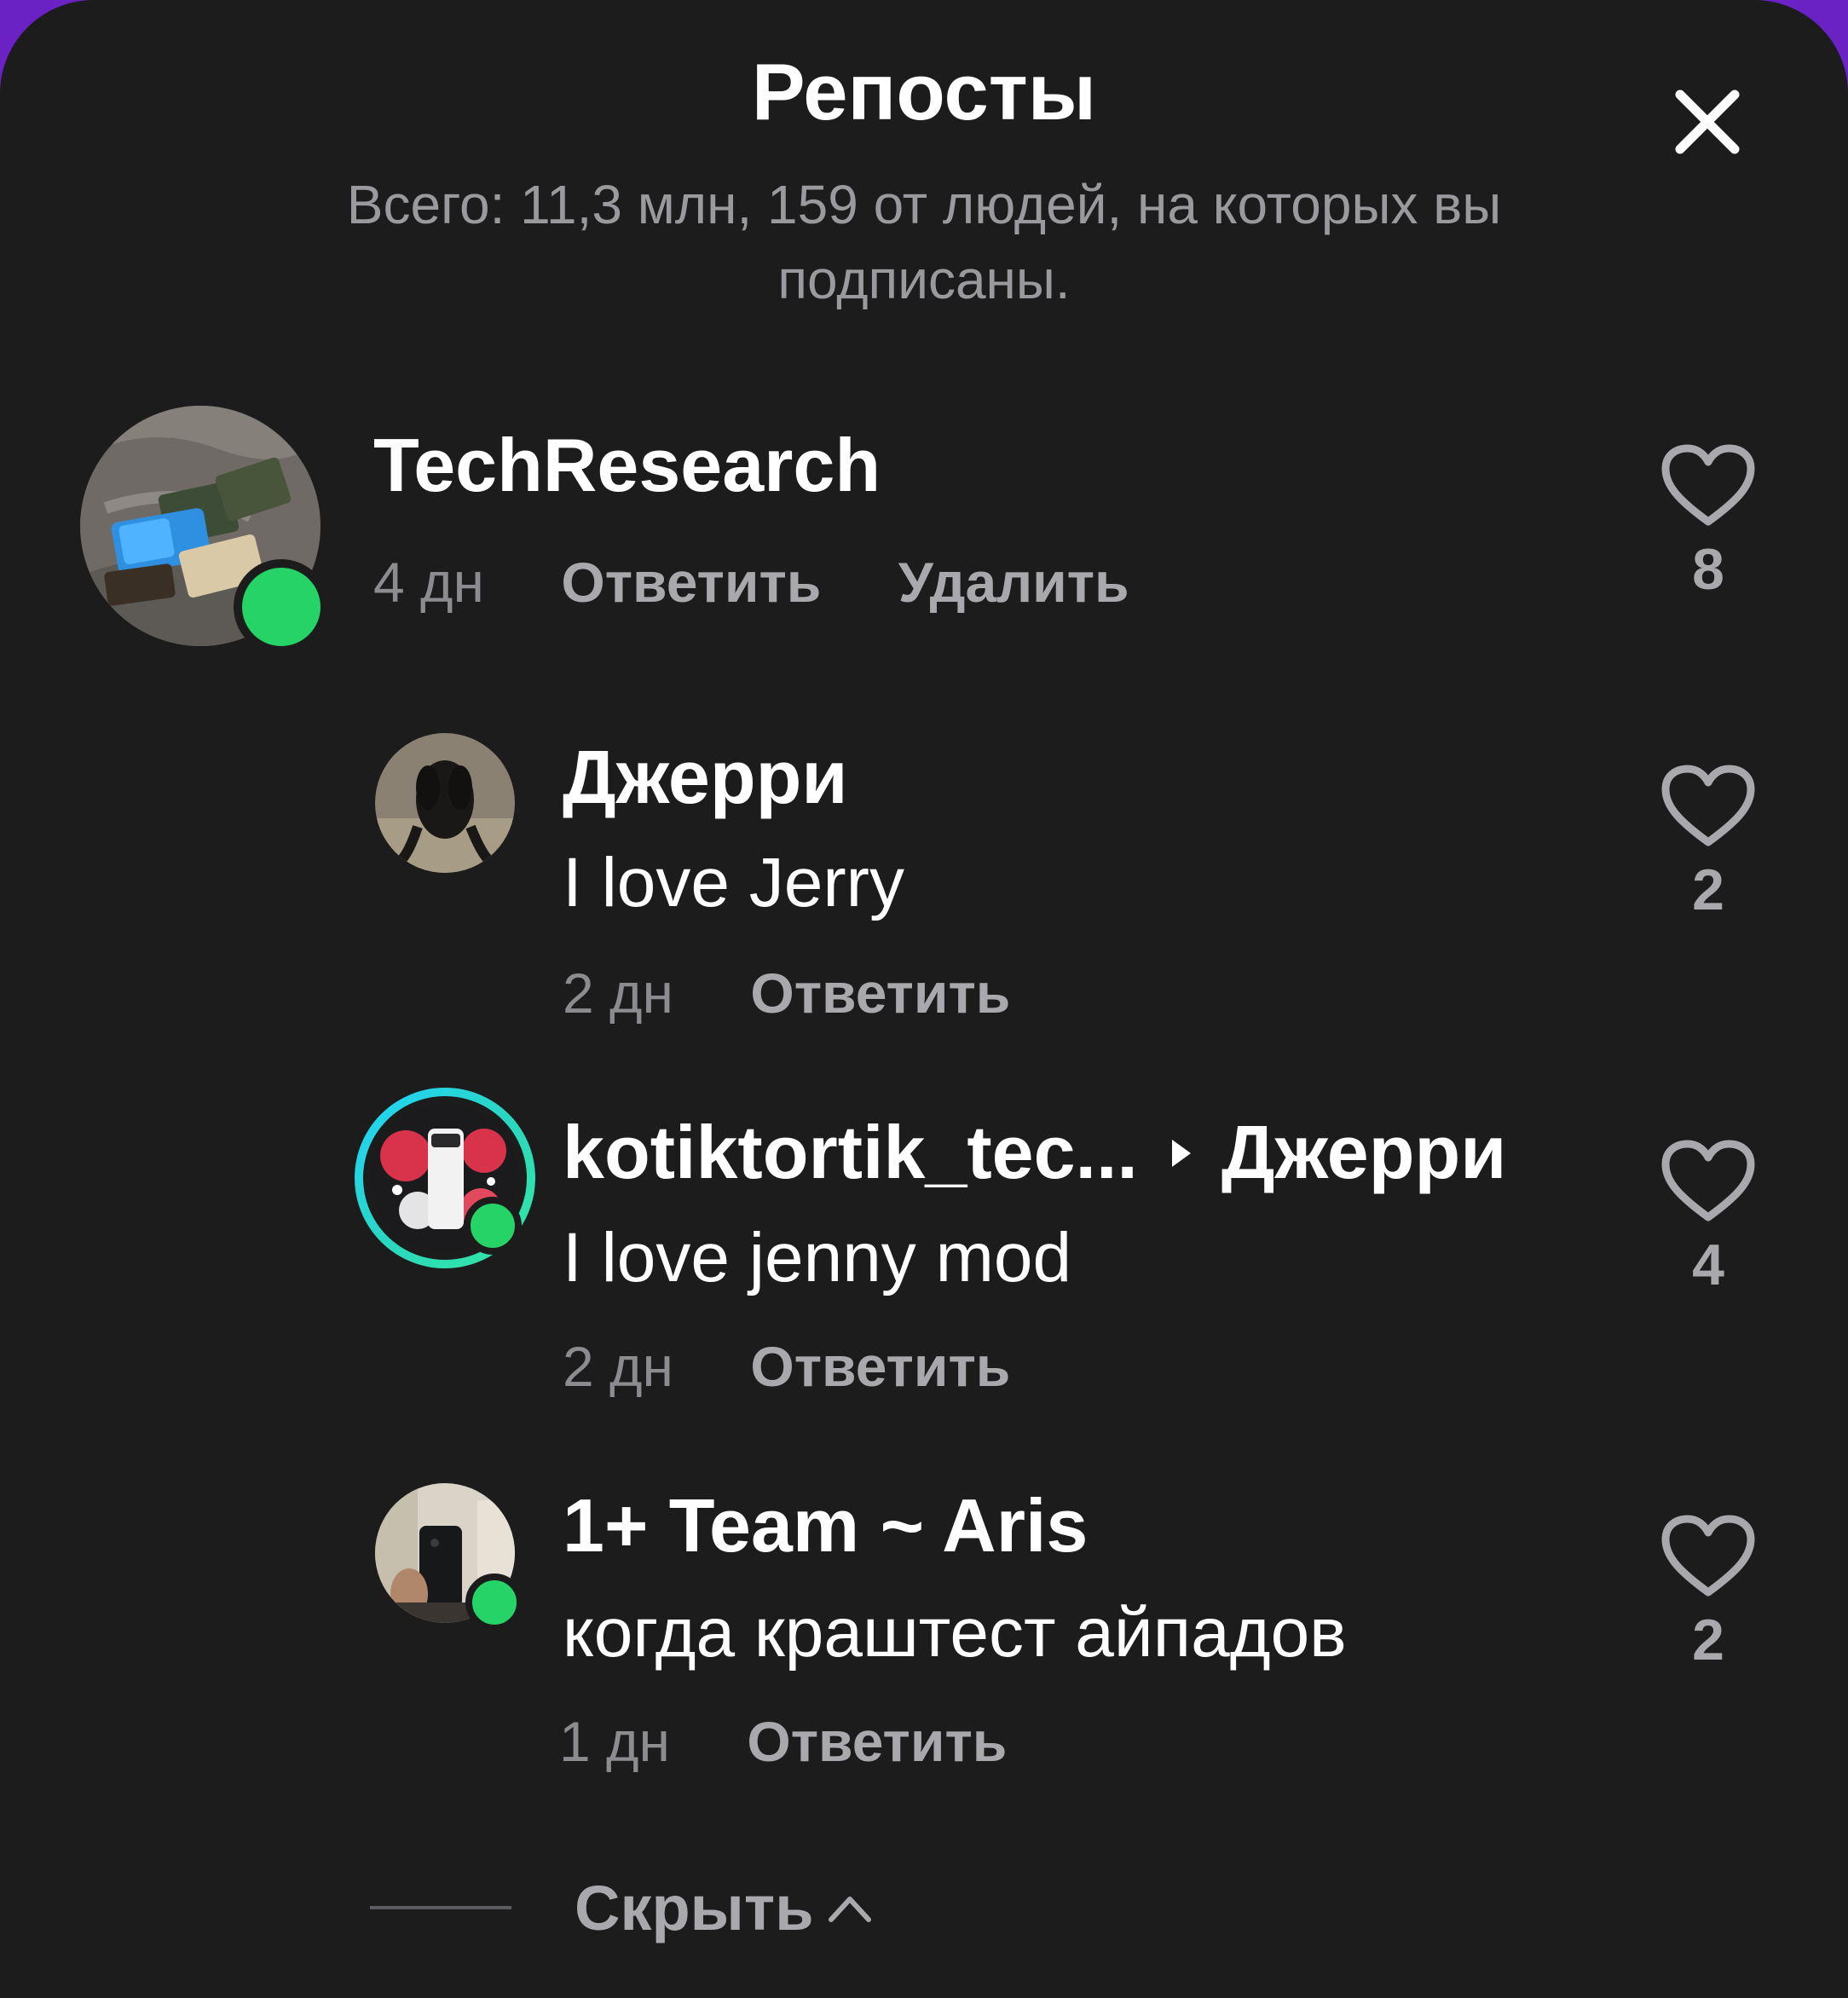  Describe the element at coordinates (440, 1907) in the screenshot. I see `divider` at that location.